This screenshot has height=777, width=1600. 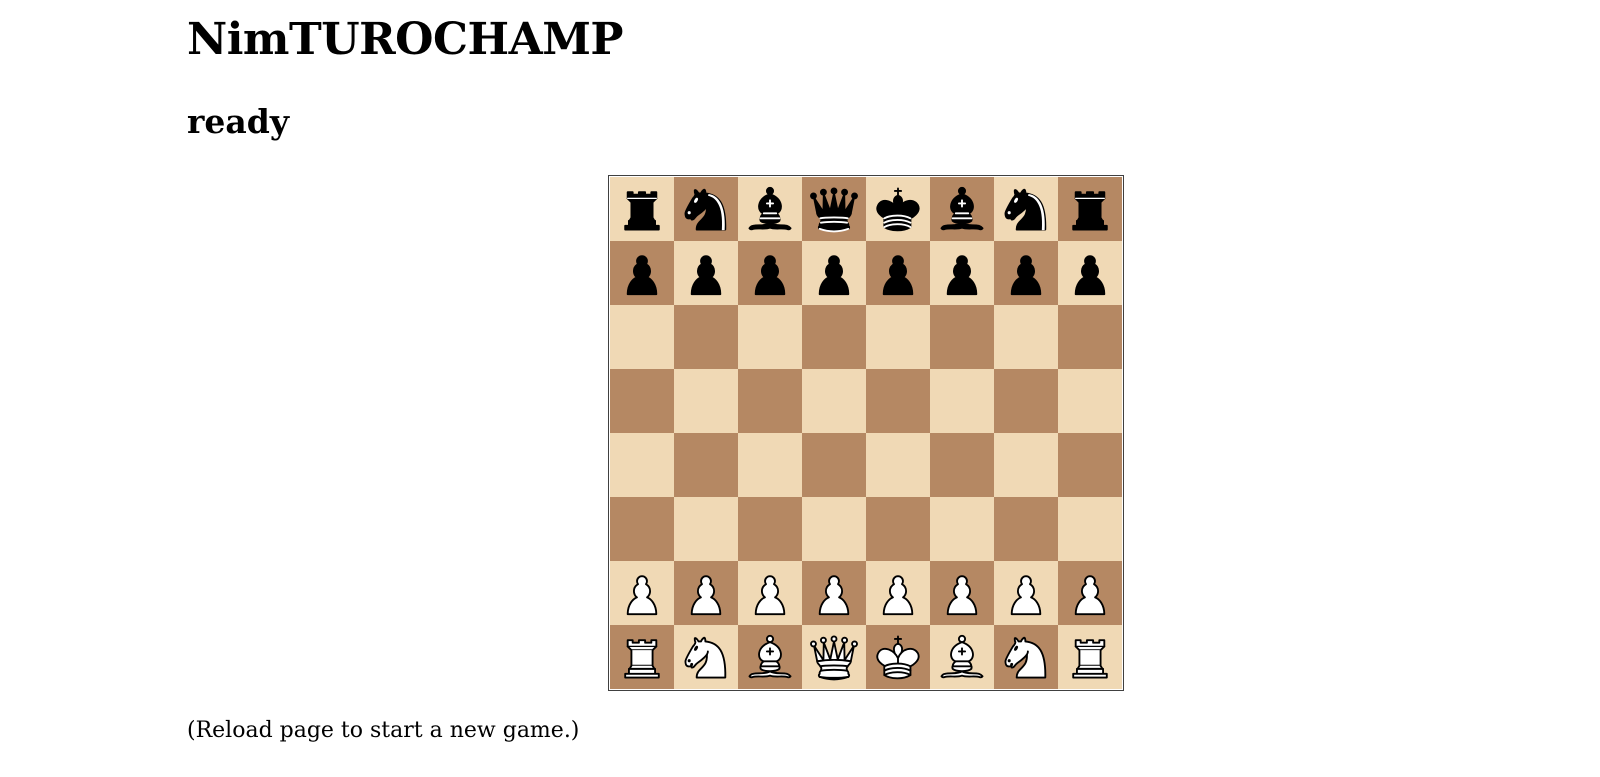 I want to click on square-h6, so click(x=1090, y=337).